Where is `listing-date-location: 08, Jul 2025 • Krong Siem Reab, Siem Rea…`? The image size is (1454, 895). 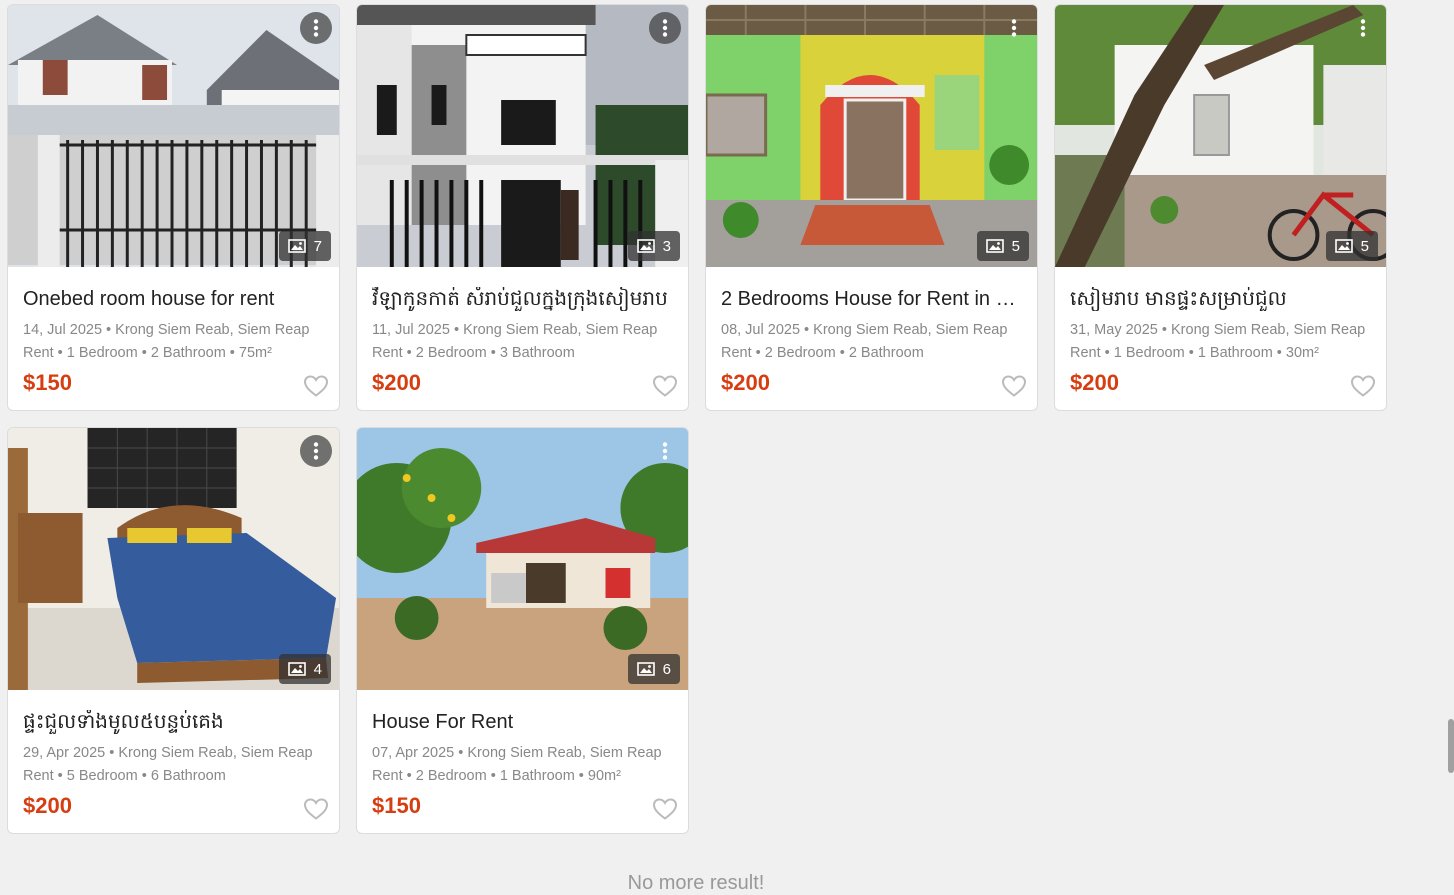 listing-date-location: 08, Jul 2025 • Krong Siem Reab, Siem Rea… is located at coordinates (864, 330).